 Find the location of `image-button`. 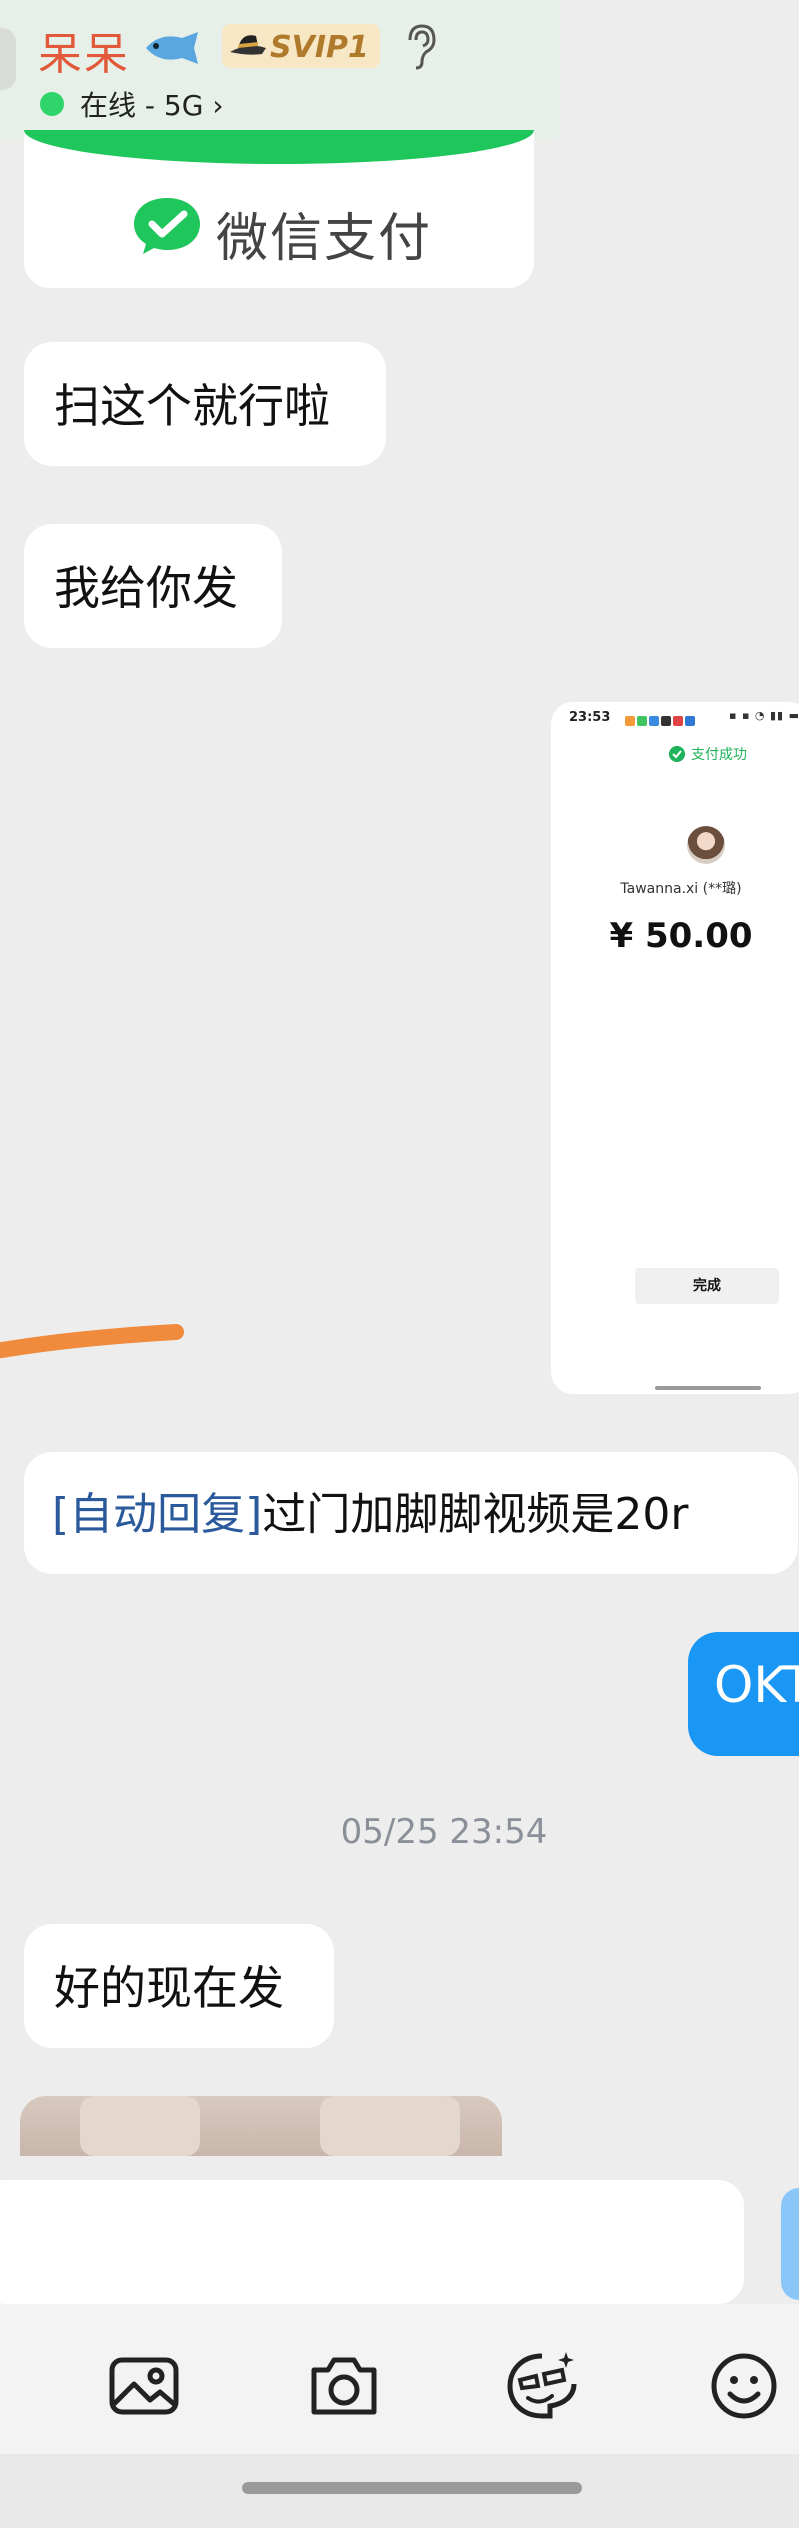

image-button is located at coordinates (144, 2386).